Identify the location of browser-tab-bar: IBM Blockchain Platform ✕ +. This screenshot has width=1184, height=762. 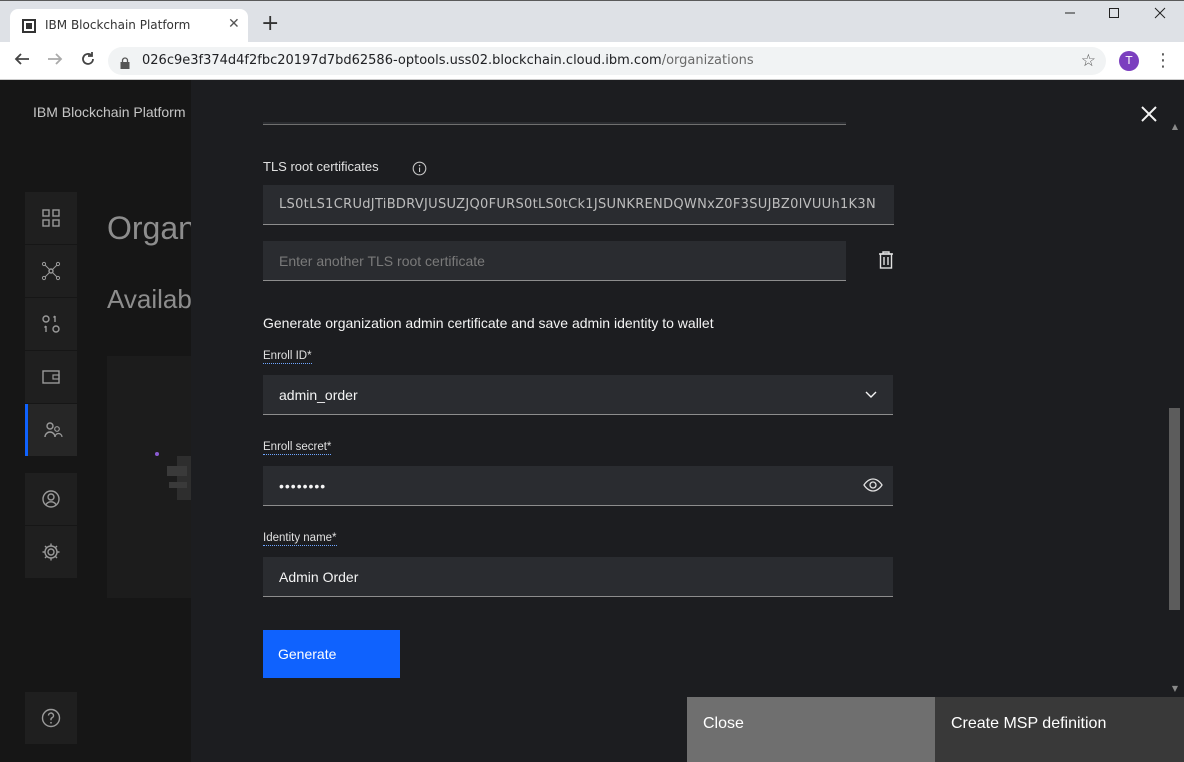
(592, 21).